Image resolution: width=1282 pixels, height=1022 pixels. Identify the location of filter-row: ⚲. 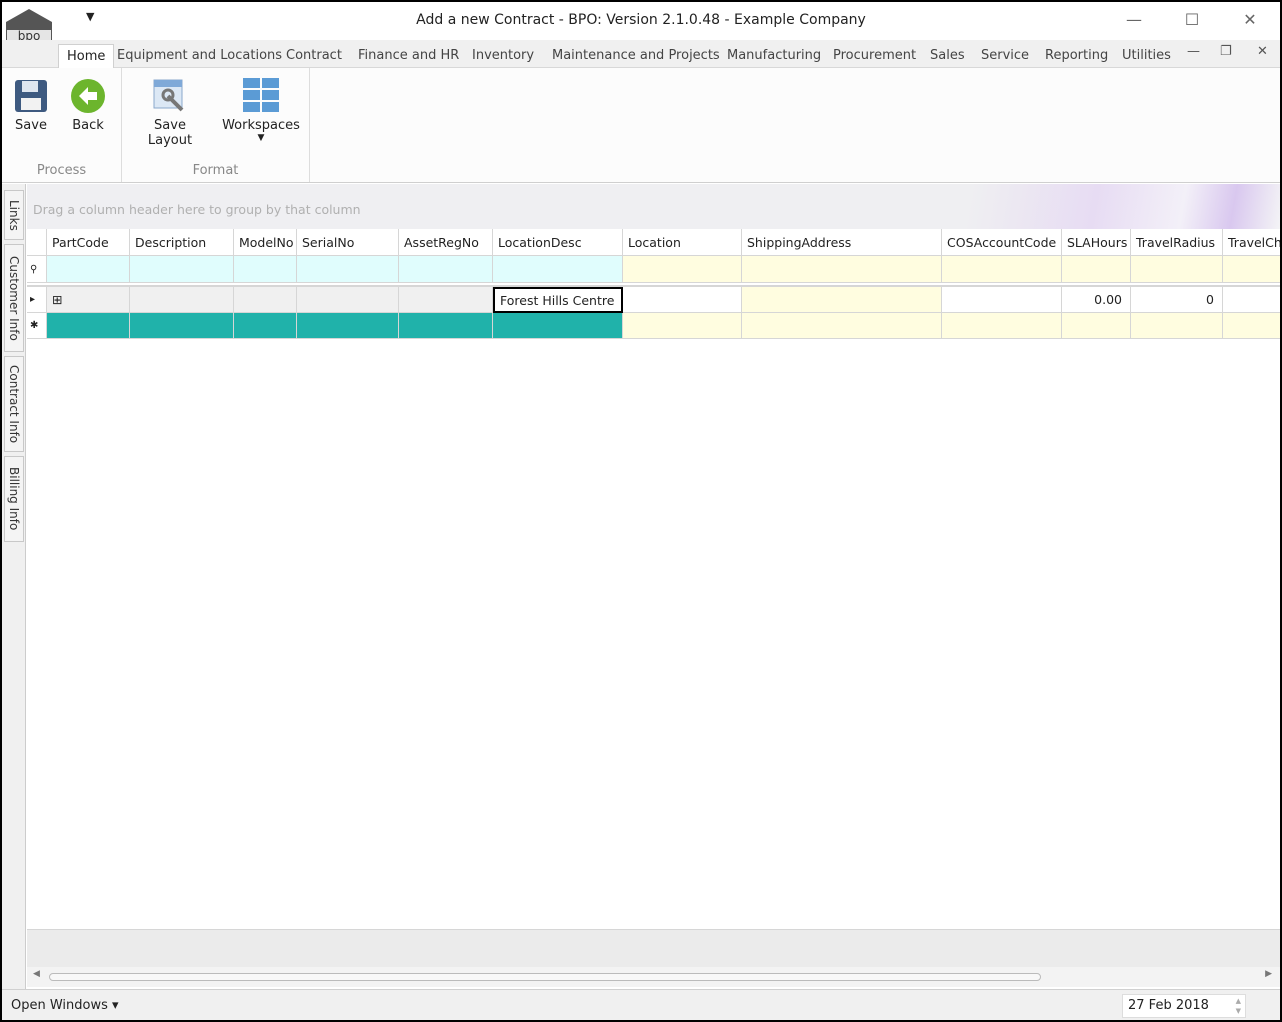
(653, 269).